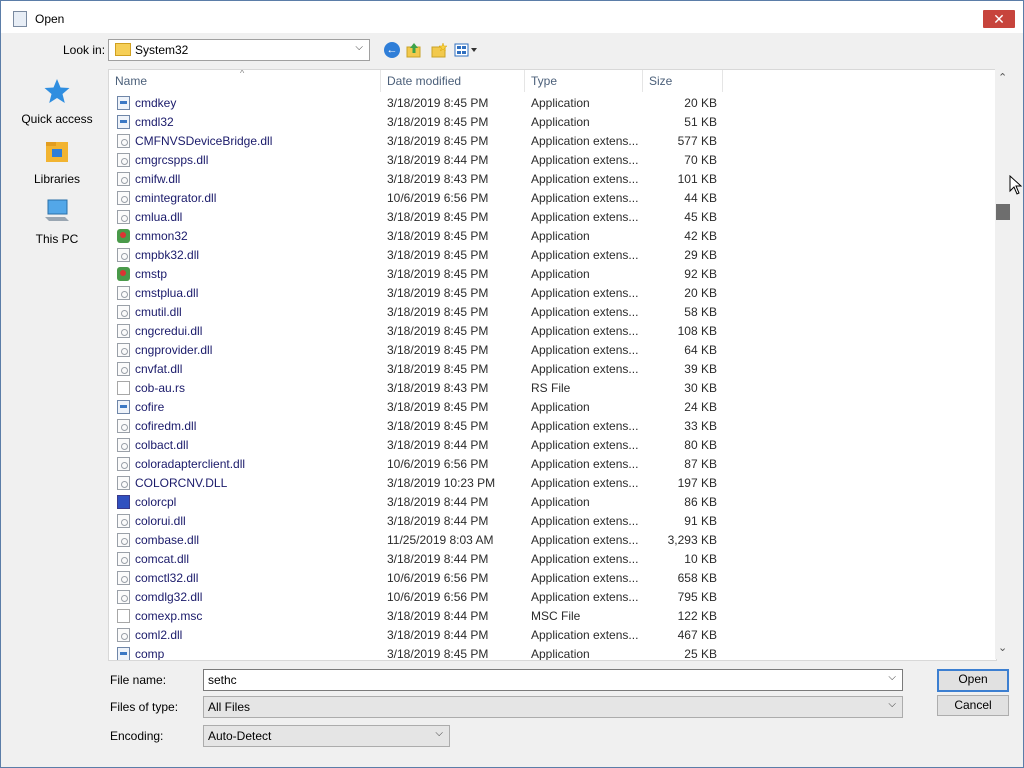 The height and width of the screenshot is (768, 1024). I want to click on views-menu-icon, so click(466, 50).